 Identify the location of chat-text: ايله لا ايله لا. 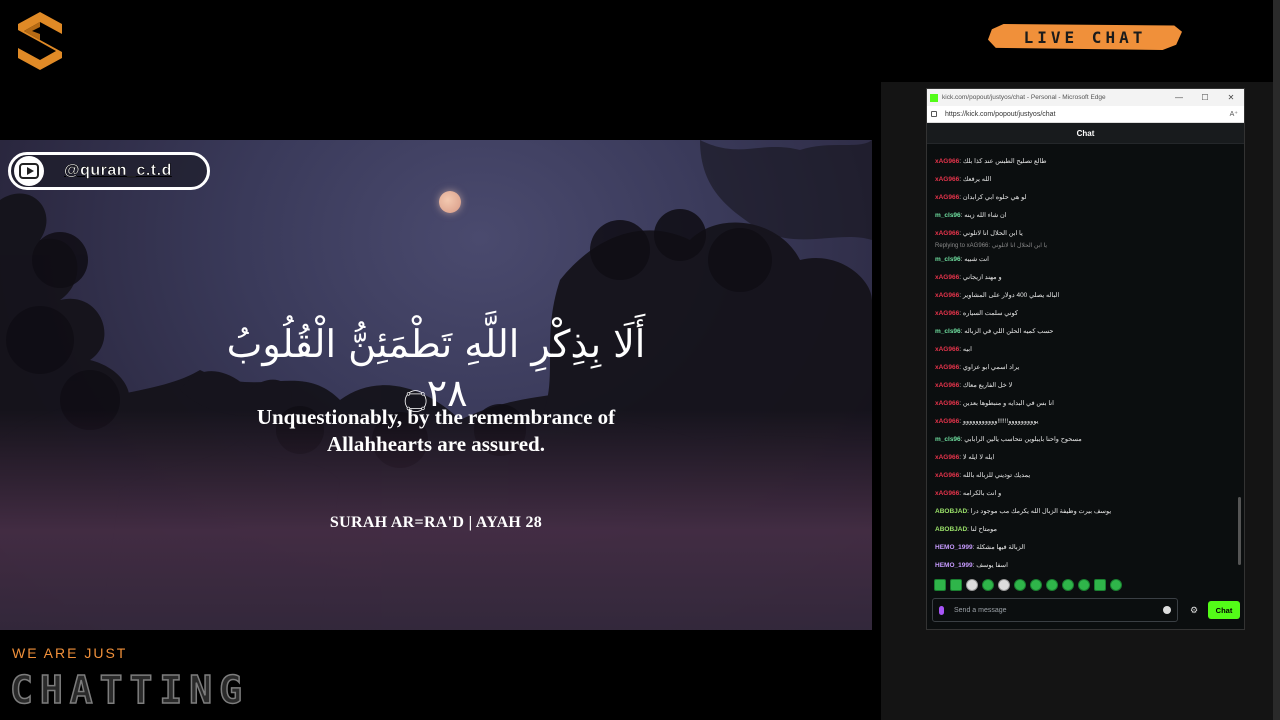
(978, 457).